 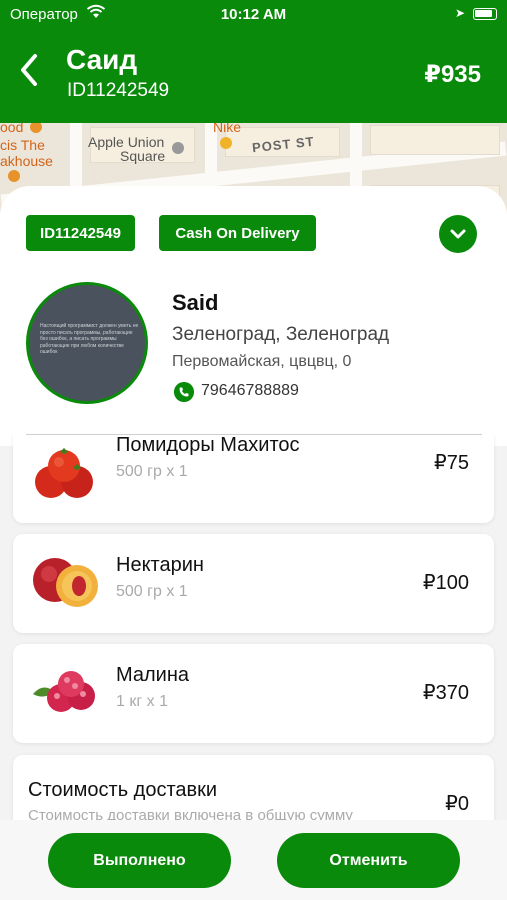 I want to click on order-id-badge: ID11242549, so click(x=80, y=233).